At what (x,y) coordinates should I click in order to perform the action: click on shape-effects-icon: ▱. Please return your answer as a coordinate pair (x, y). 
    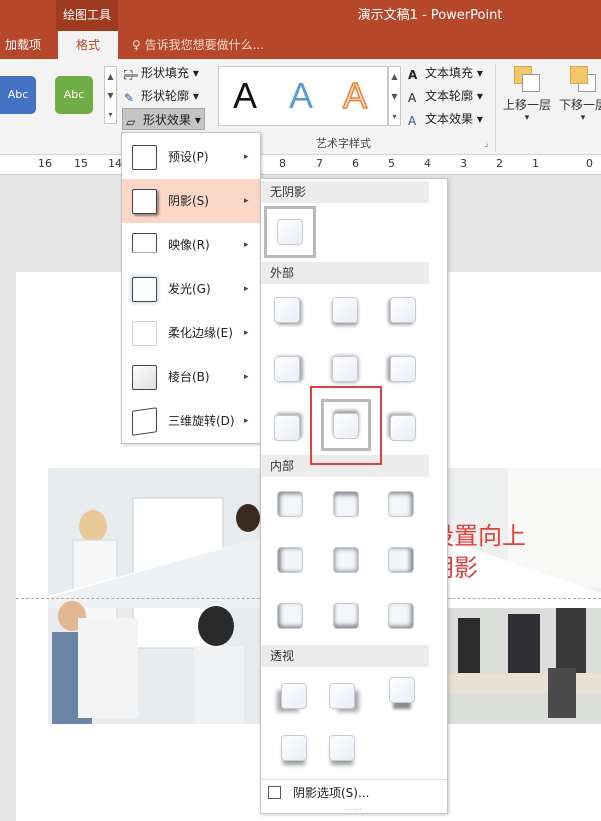
    Looking at the image, I should click on (131, 122).